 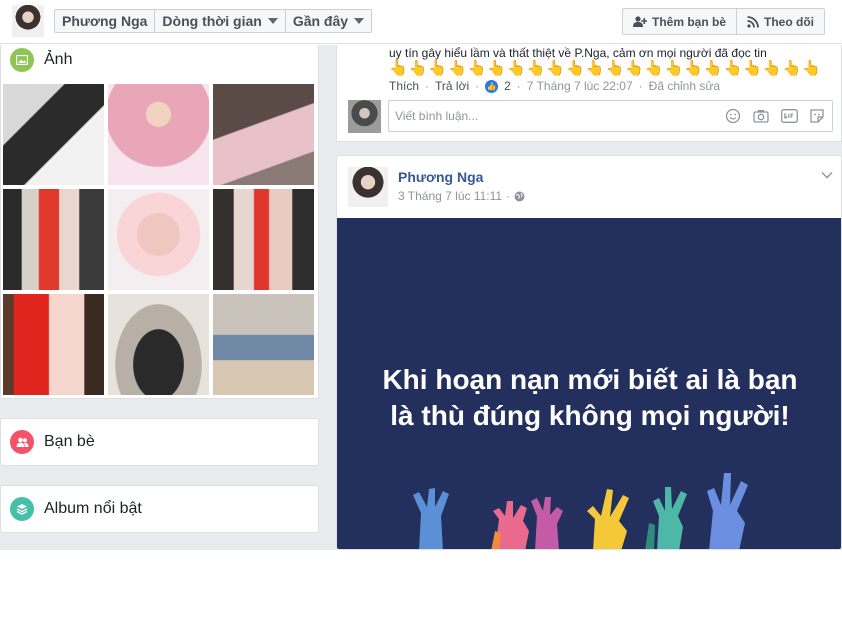 I want to click on friends-header: Bạn bè, so click(x=52, y=442).